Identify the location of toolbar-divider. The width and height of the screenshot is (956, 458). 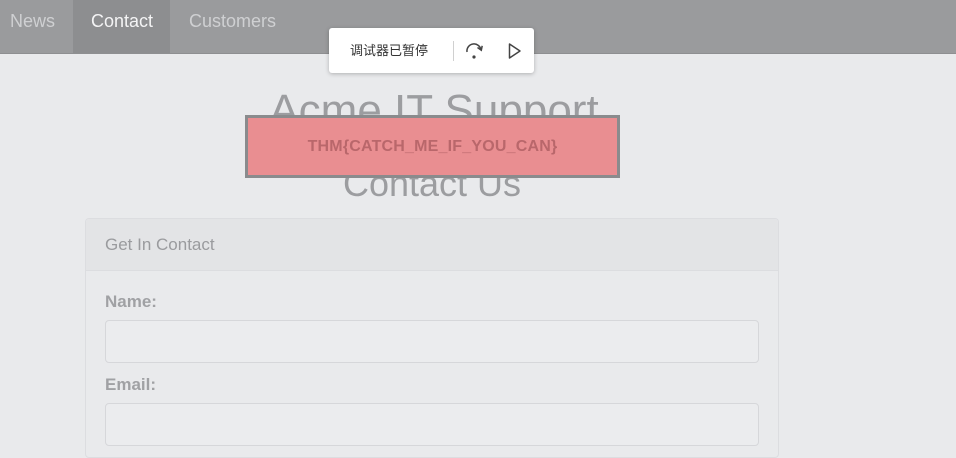
(453, 51).